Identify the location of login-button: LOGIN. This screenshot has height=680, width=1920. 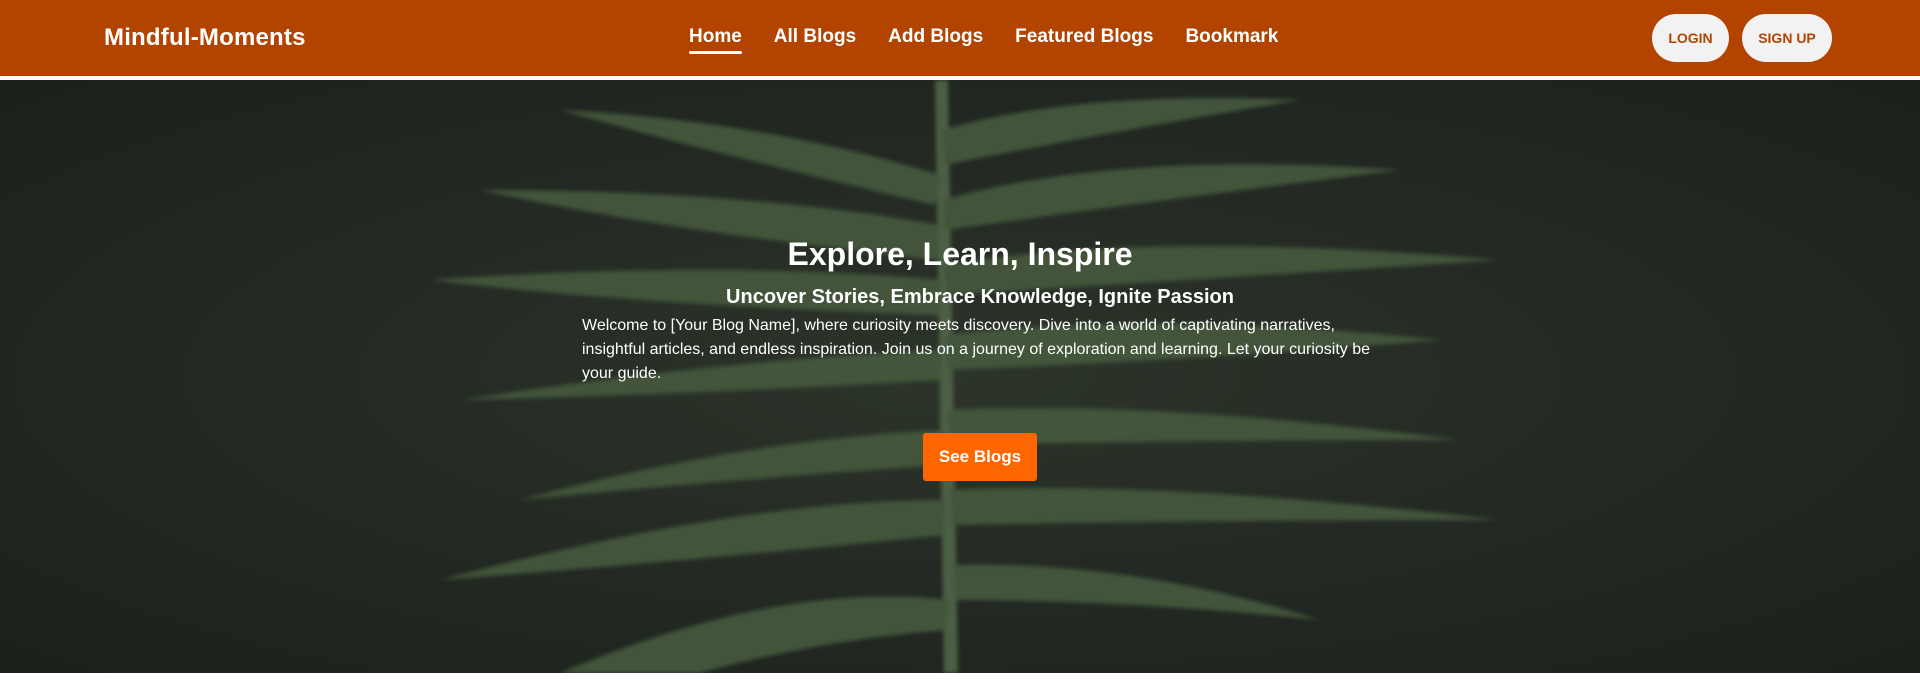
(1690, 38).